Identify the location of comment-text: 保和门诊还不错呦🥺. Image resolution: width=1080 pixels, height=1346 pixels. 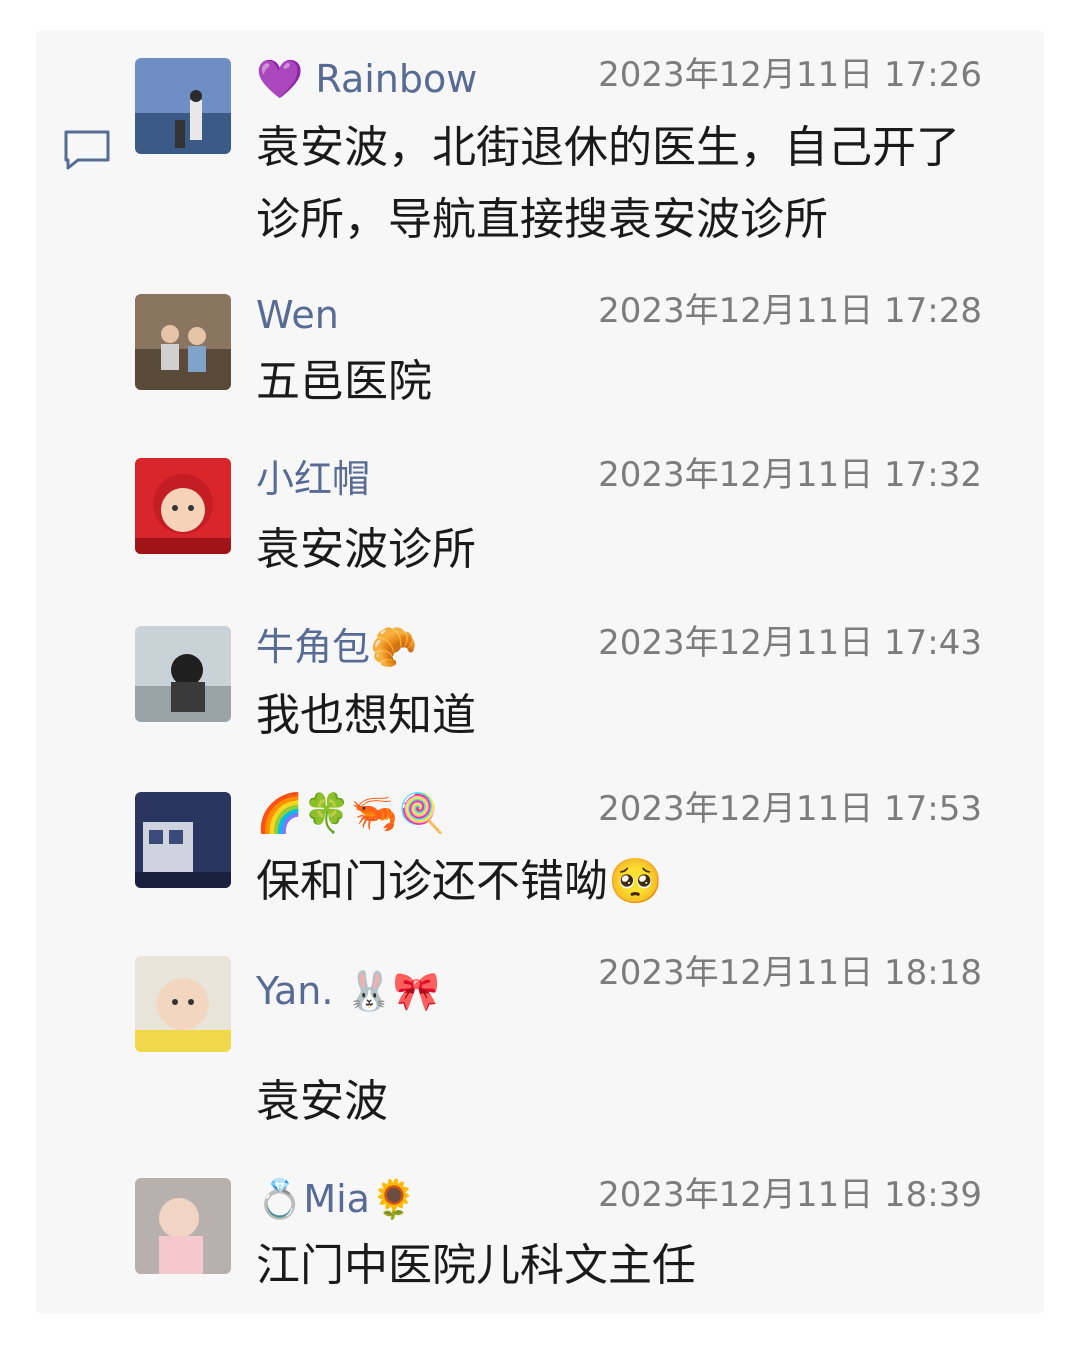
(459, 881).